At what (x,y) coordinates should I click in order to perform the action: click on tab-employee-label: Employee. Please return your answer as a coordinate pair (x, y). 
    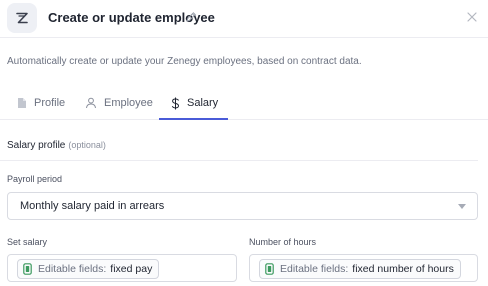
    Looking at the image, I should click on (128, 103).